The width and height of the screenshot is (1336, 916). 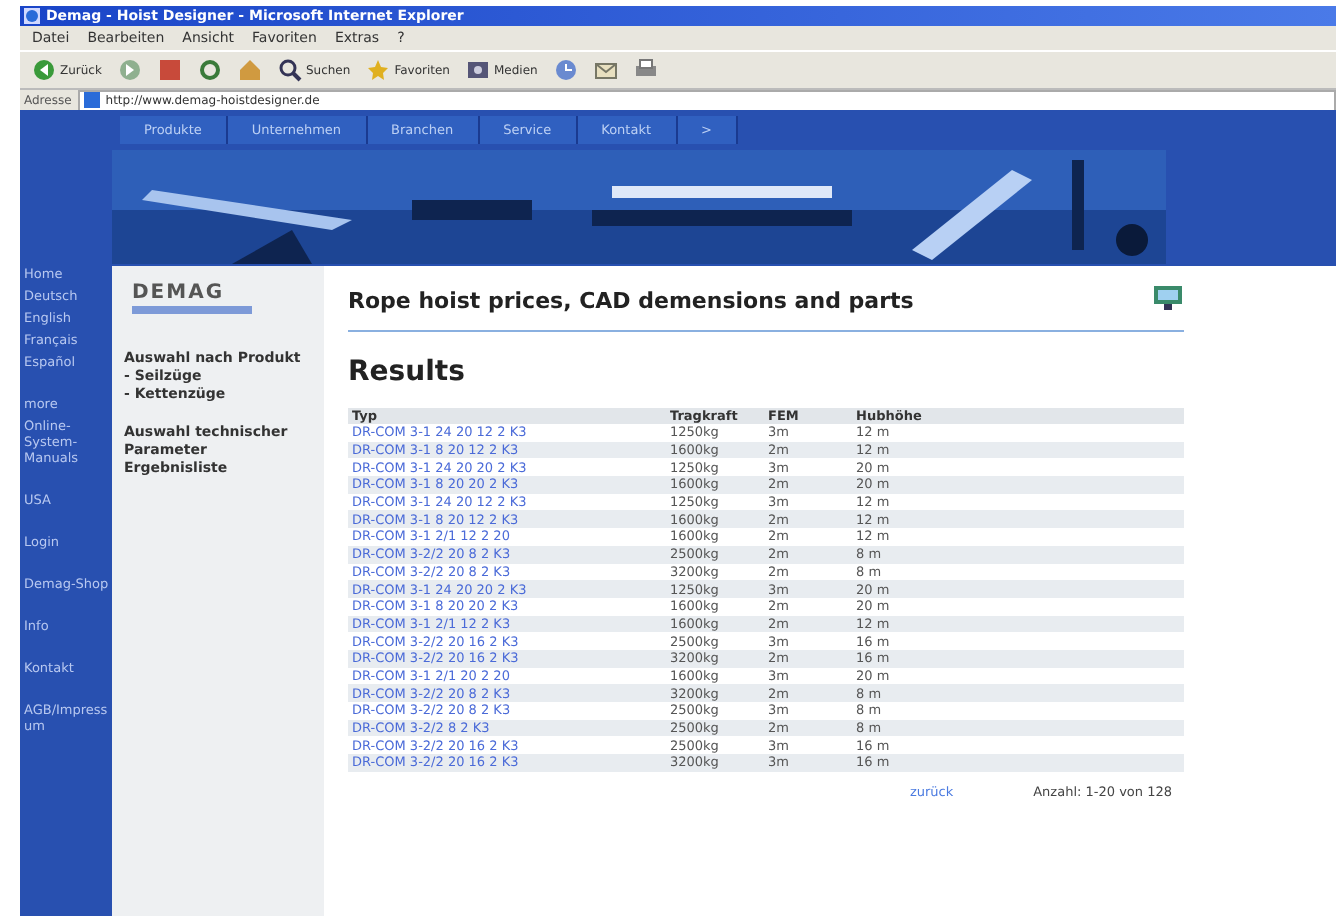 I want to click on back-icon, so click(x=44, y=70).